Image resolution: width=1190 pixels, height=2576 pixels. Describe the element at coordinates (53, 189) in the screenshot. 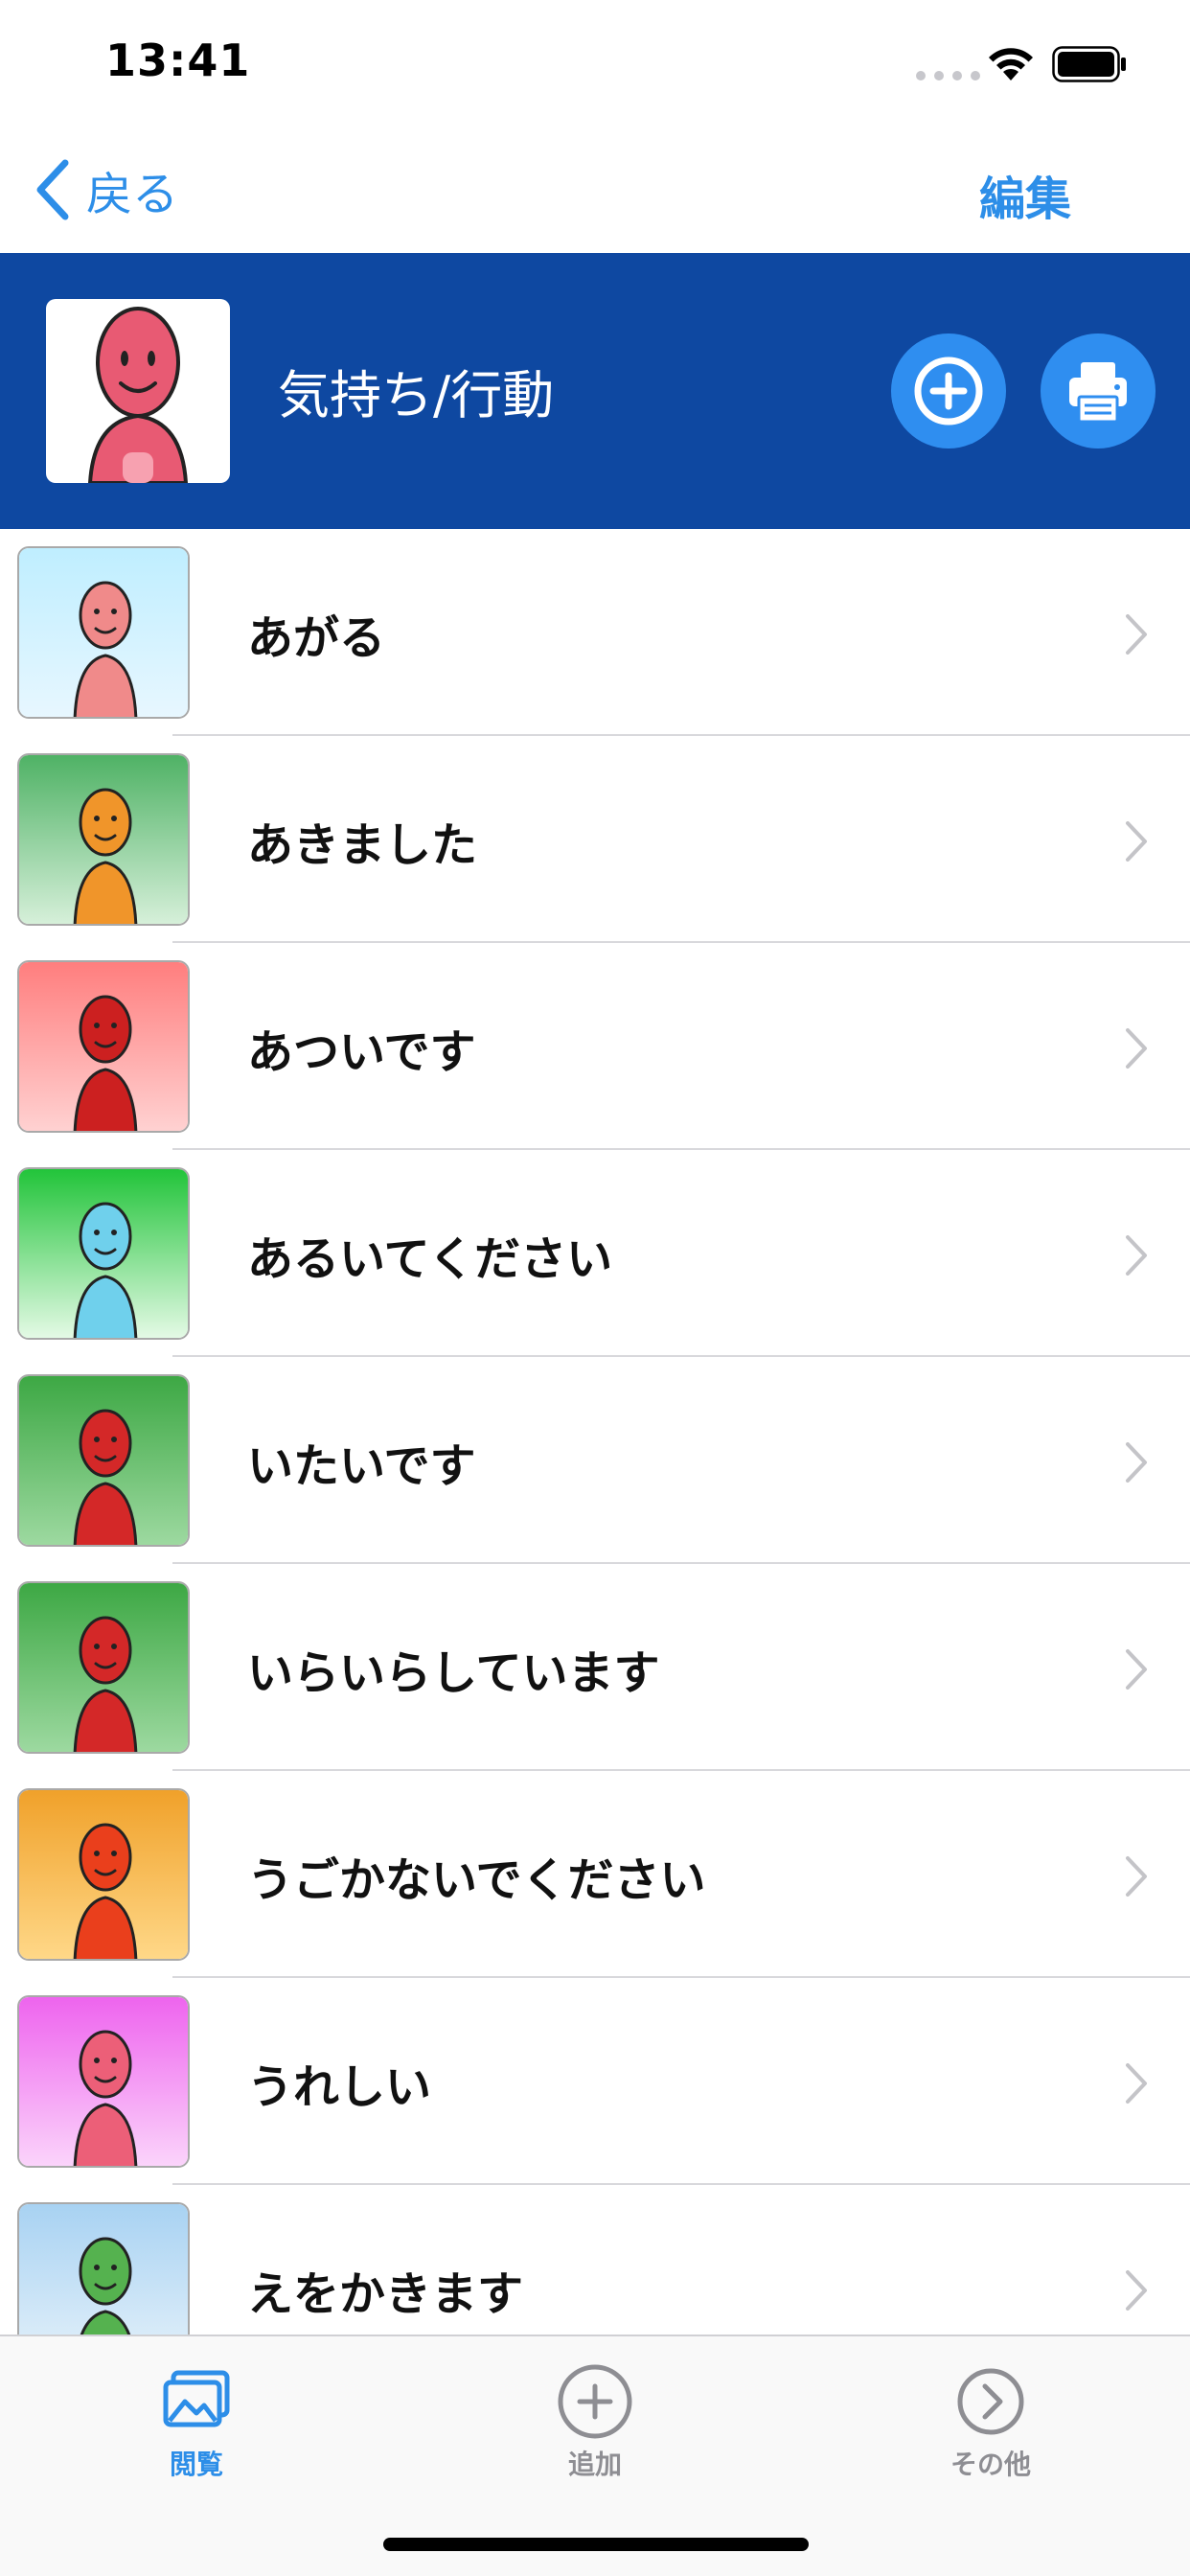

I see `chevron-left-icon` at that location.